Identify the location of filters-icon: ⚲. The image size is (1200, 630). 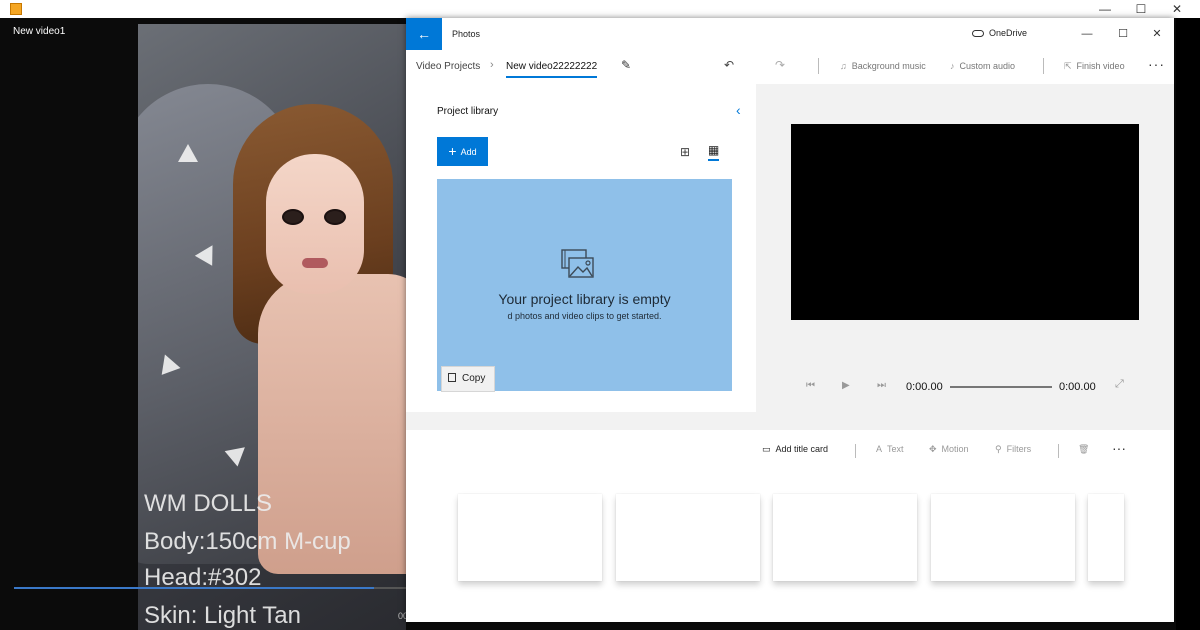
(998, 449).